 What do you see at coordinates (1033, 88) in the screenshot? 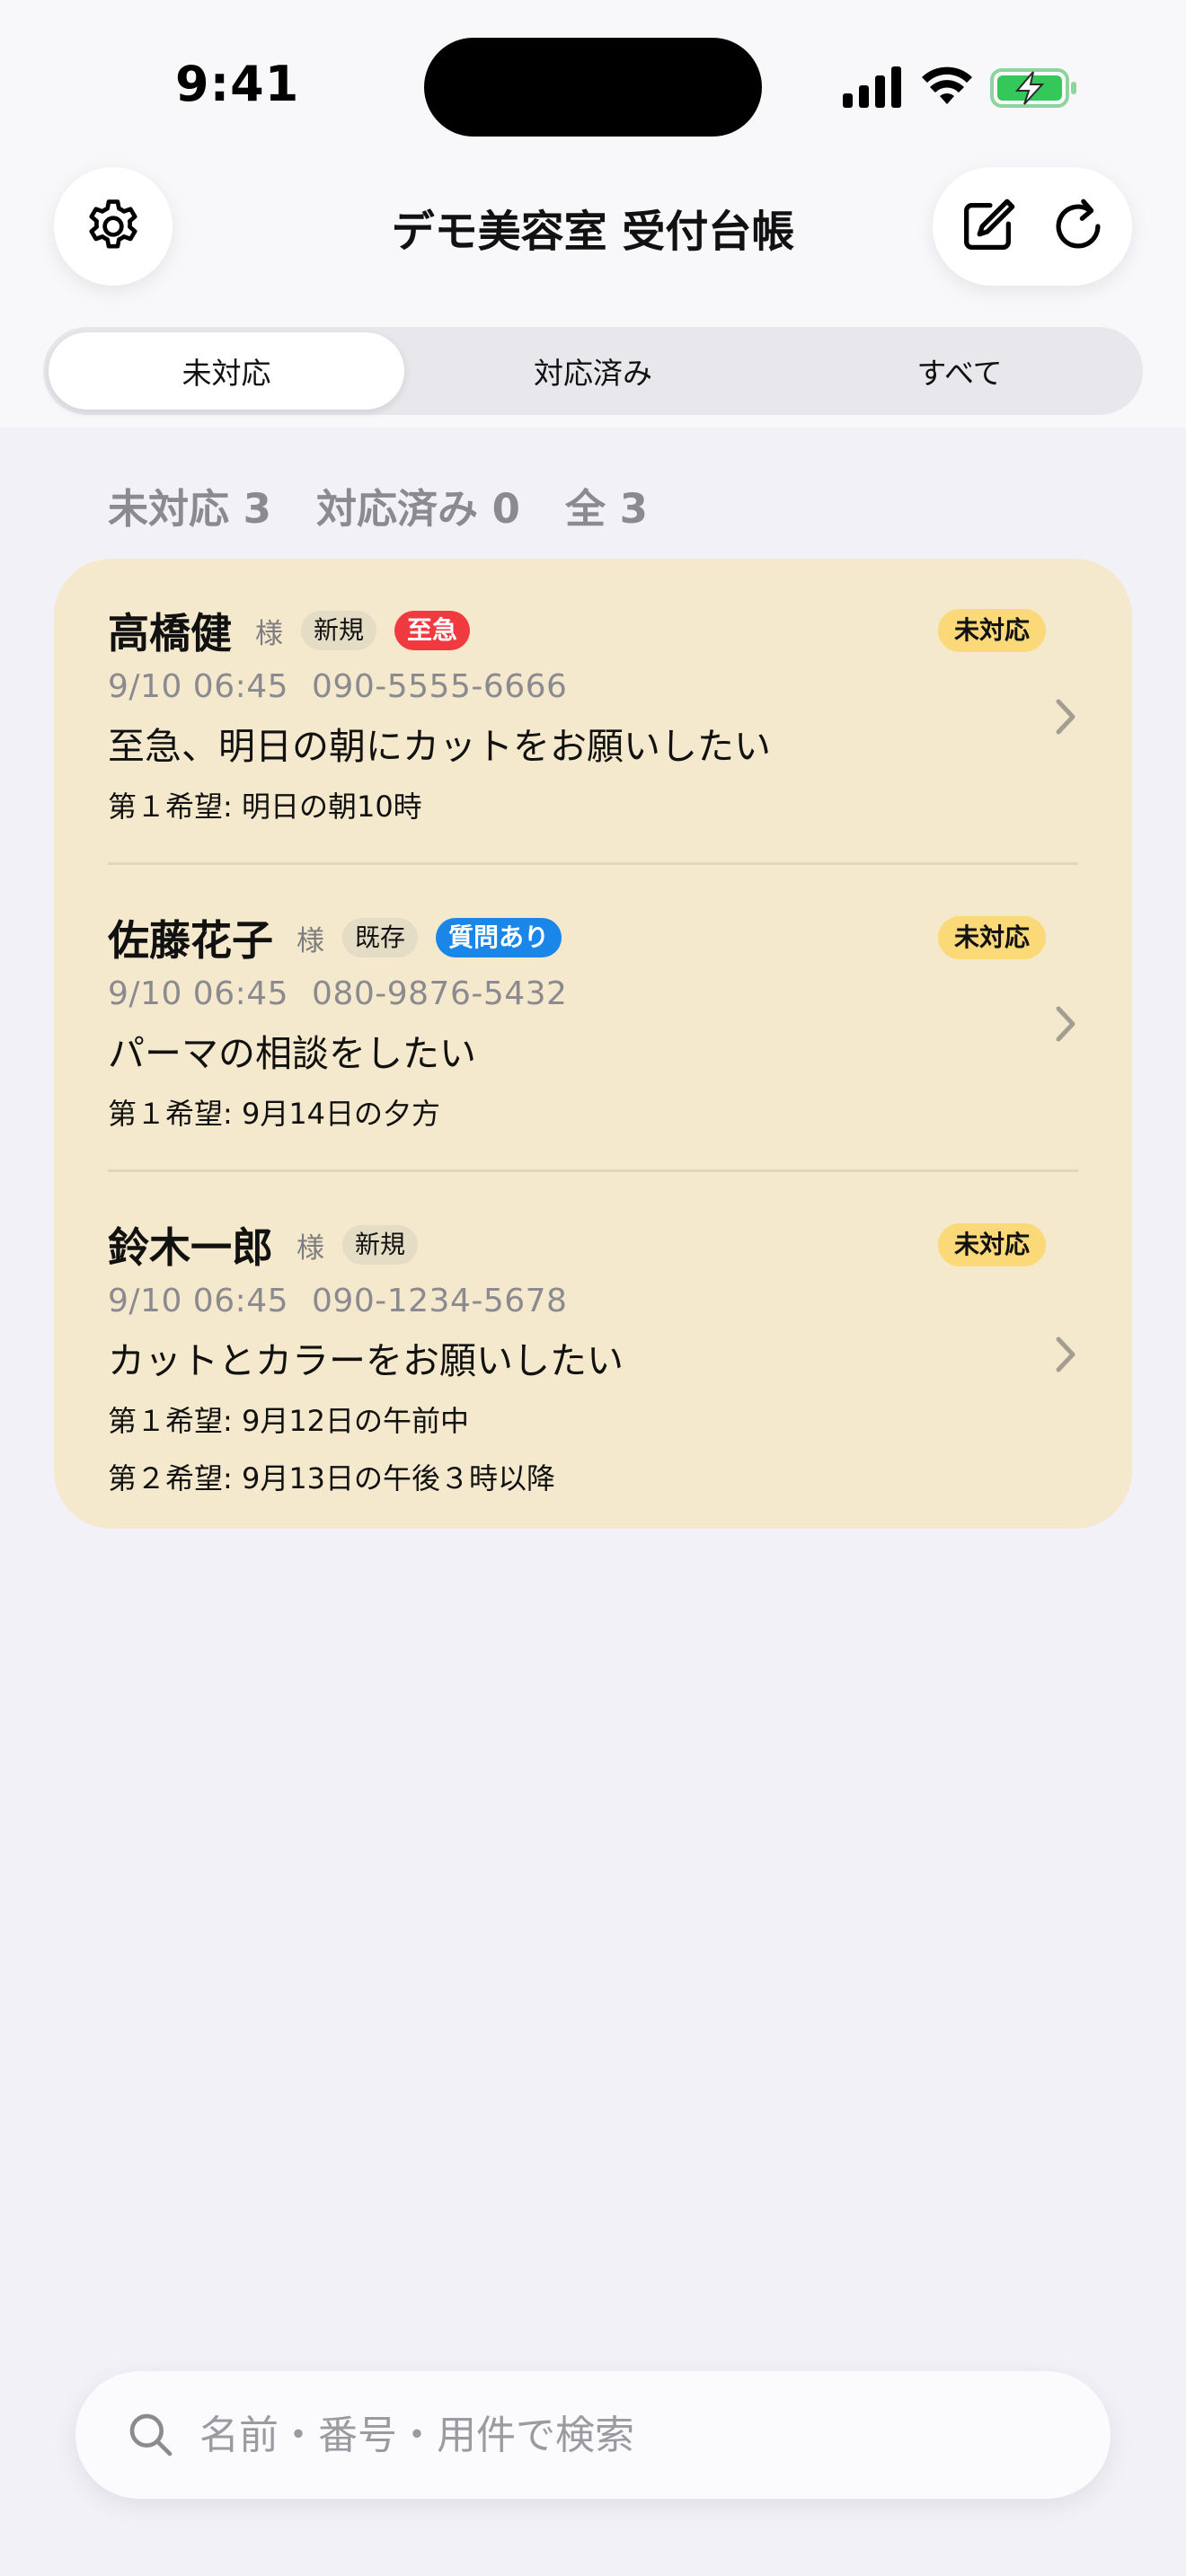
I see `battery-charging-icon` at bounding box center [1033, 88].